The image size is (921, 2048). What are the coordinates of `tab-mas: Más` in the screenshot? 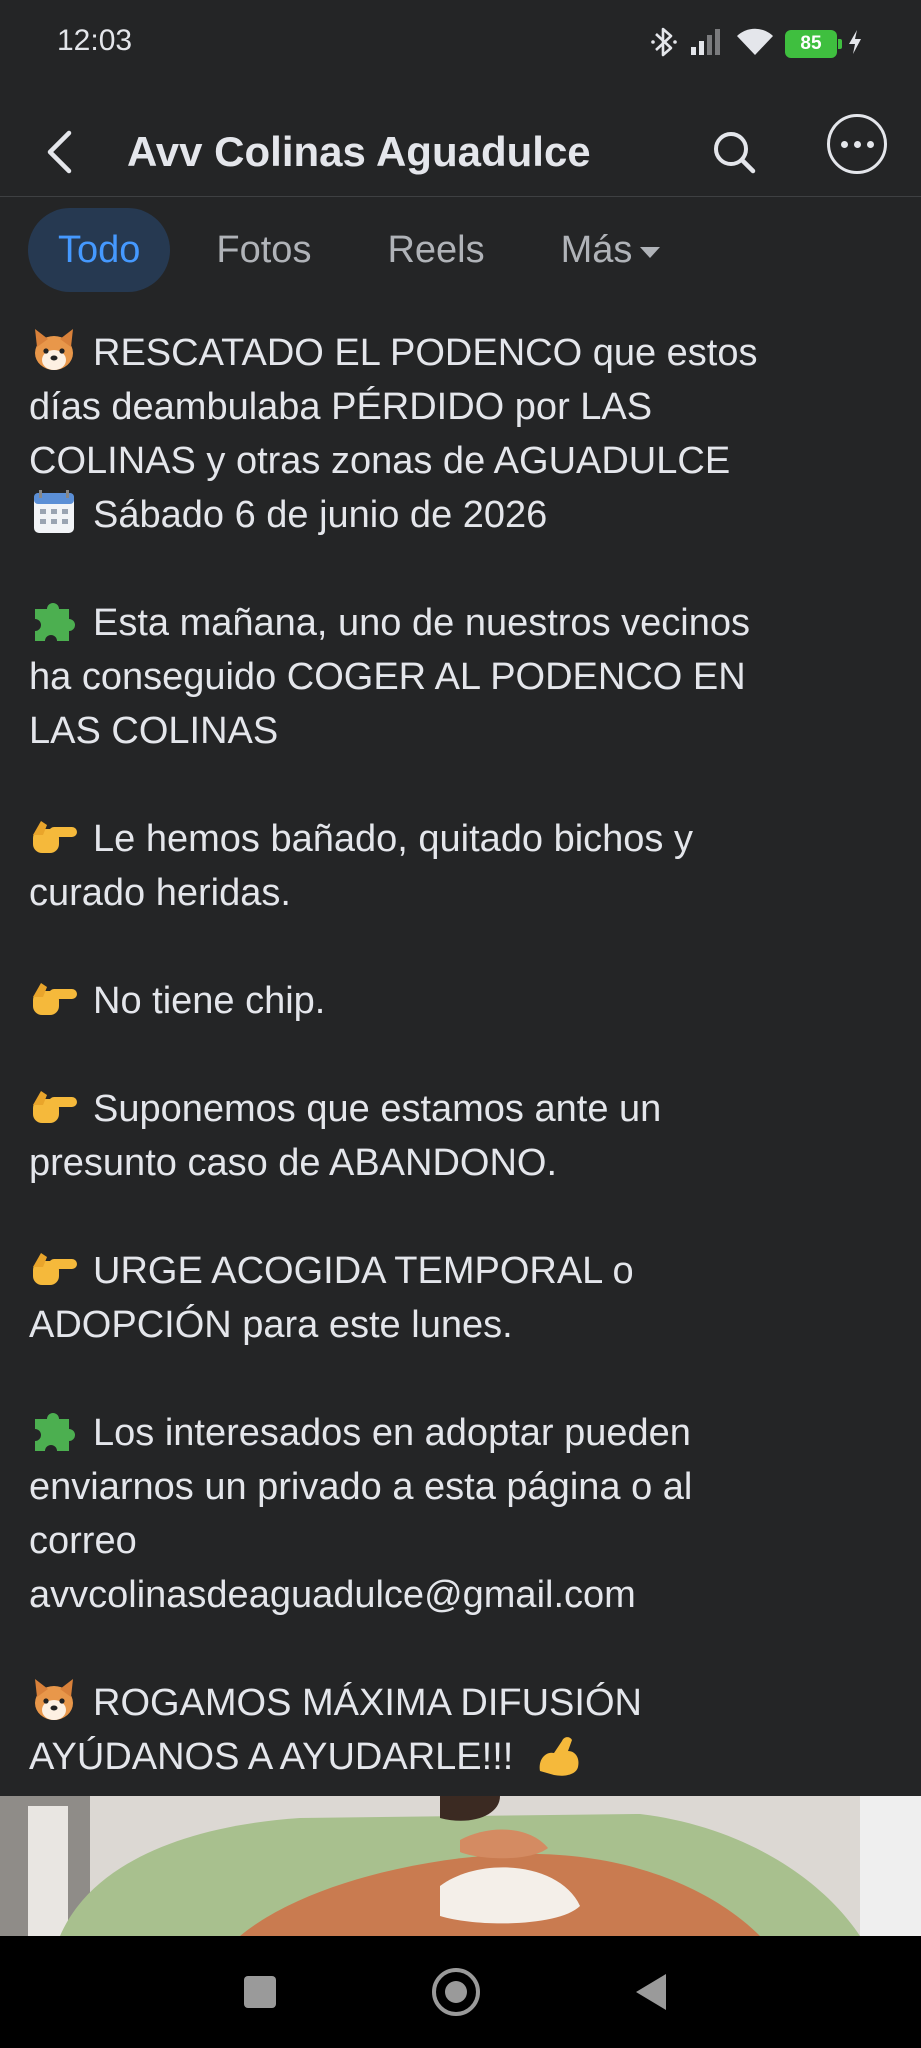 It's located at (611, 250).